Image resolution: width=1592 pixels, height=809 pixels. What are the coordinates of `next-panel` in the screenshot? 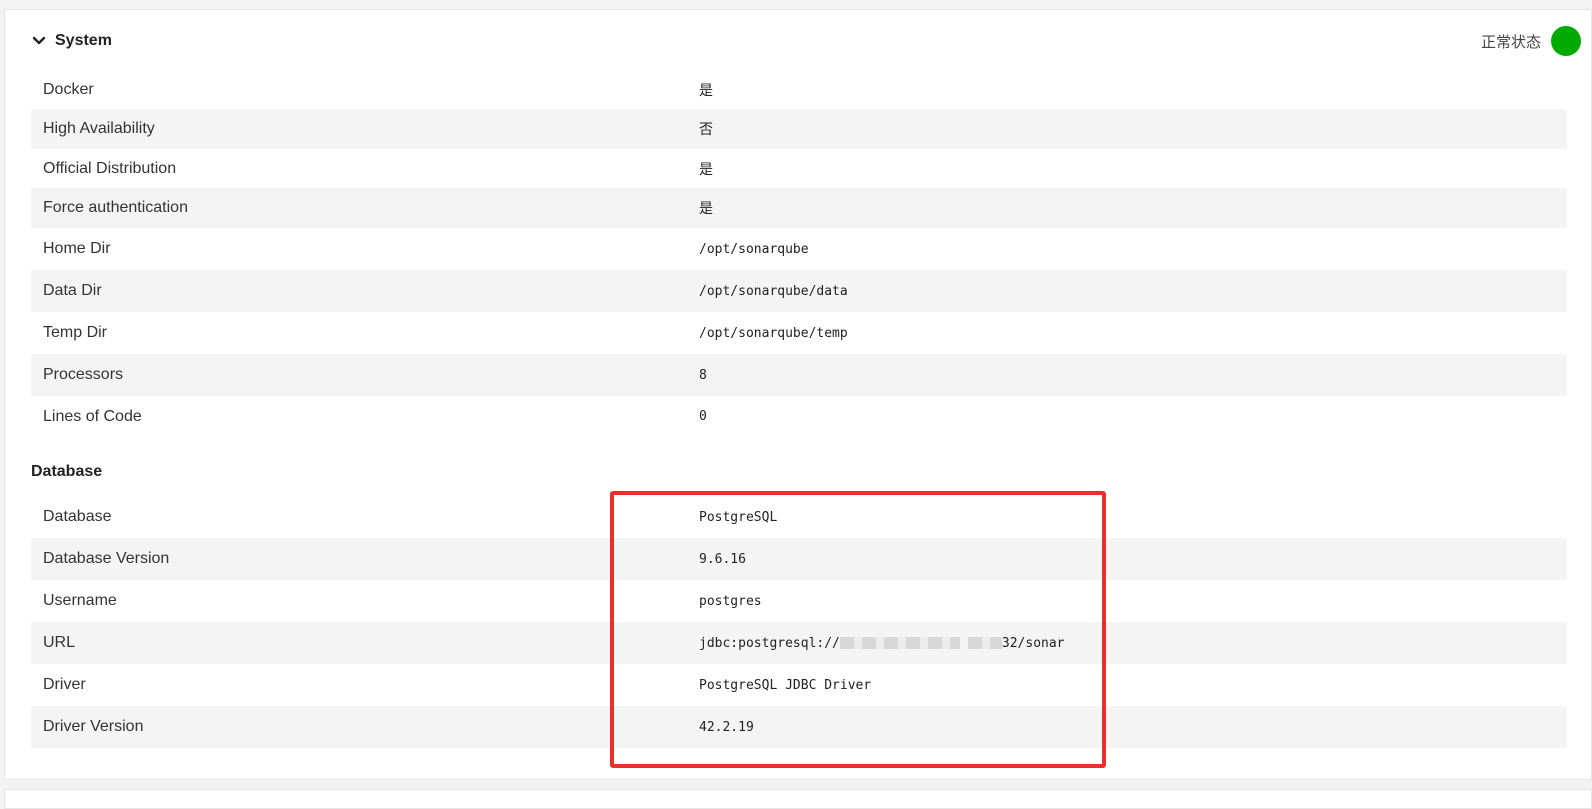 It's located at (798, 799).